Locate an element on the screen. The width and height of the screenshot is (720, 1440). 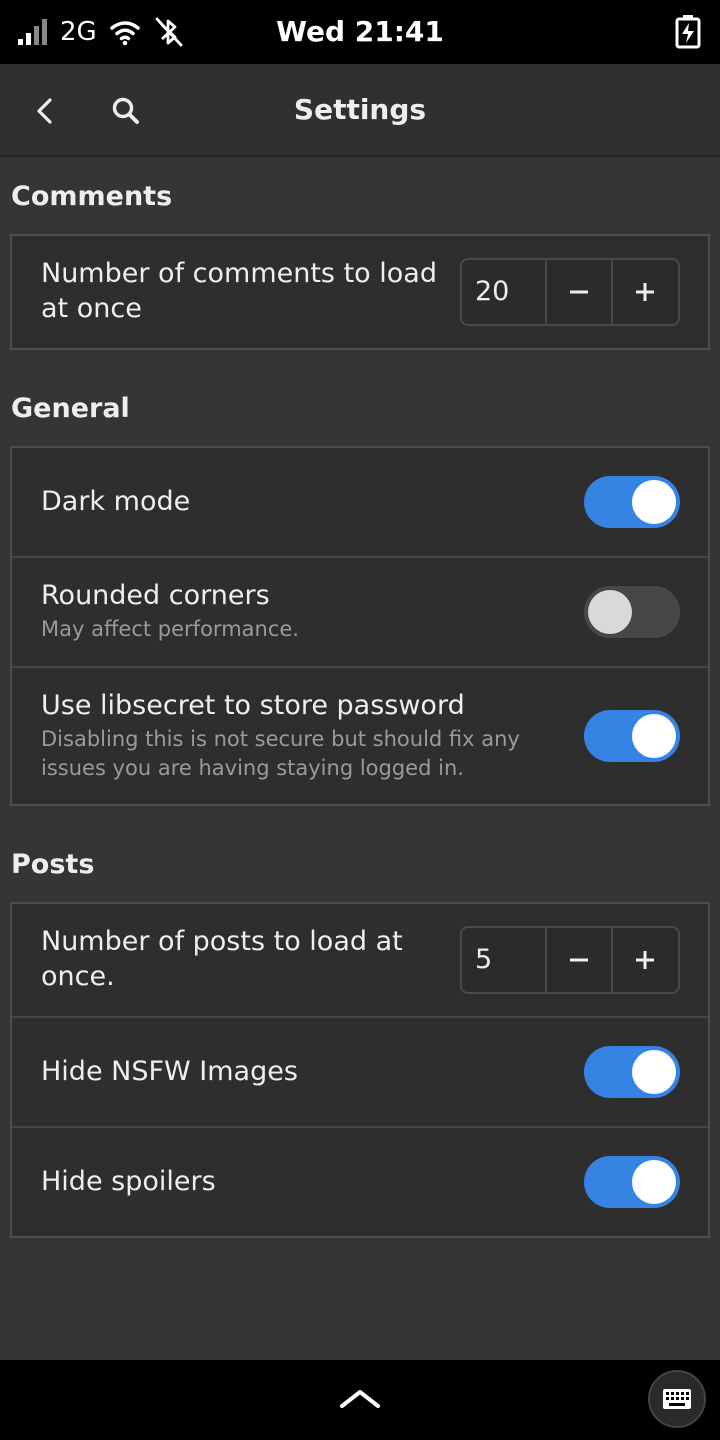
row-title: Hide NSFW Images is located at coordinates (169, 1071).